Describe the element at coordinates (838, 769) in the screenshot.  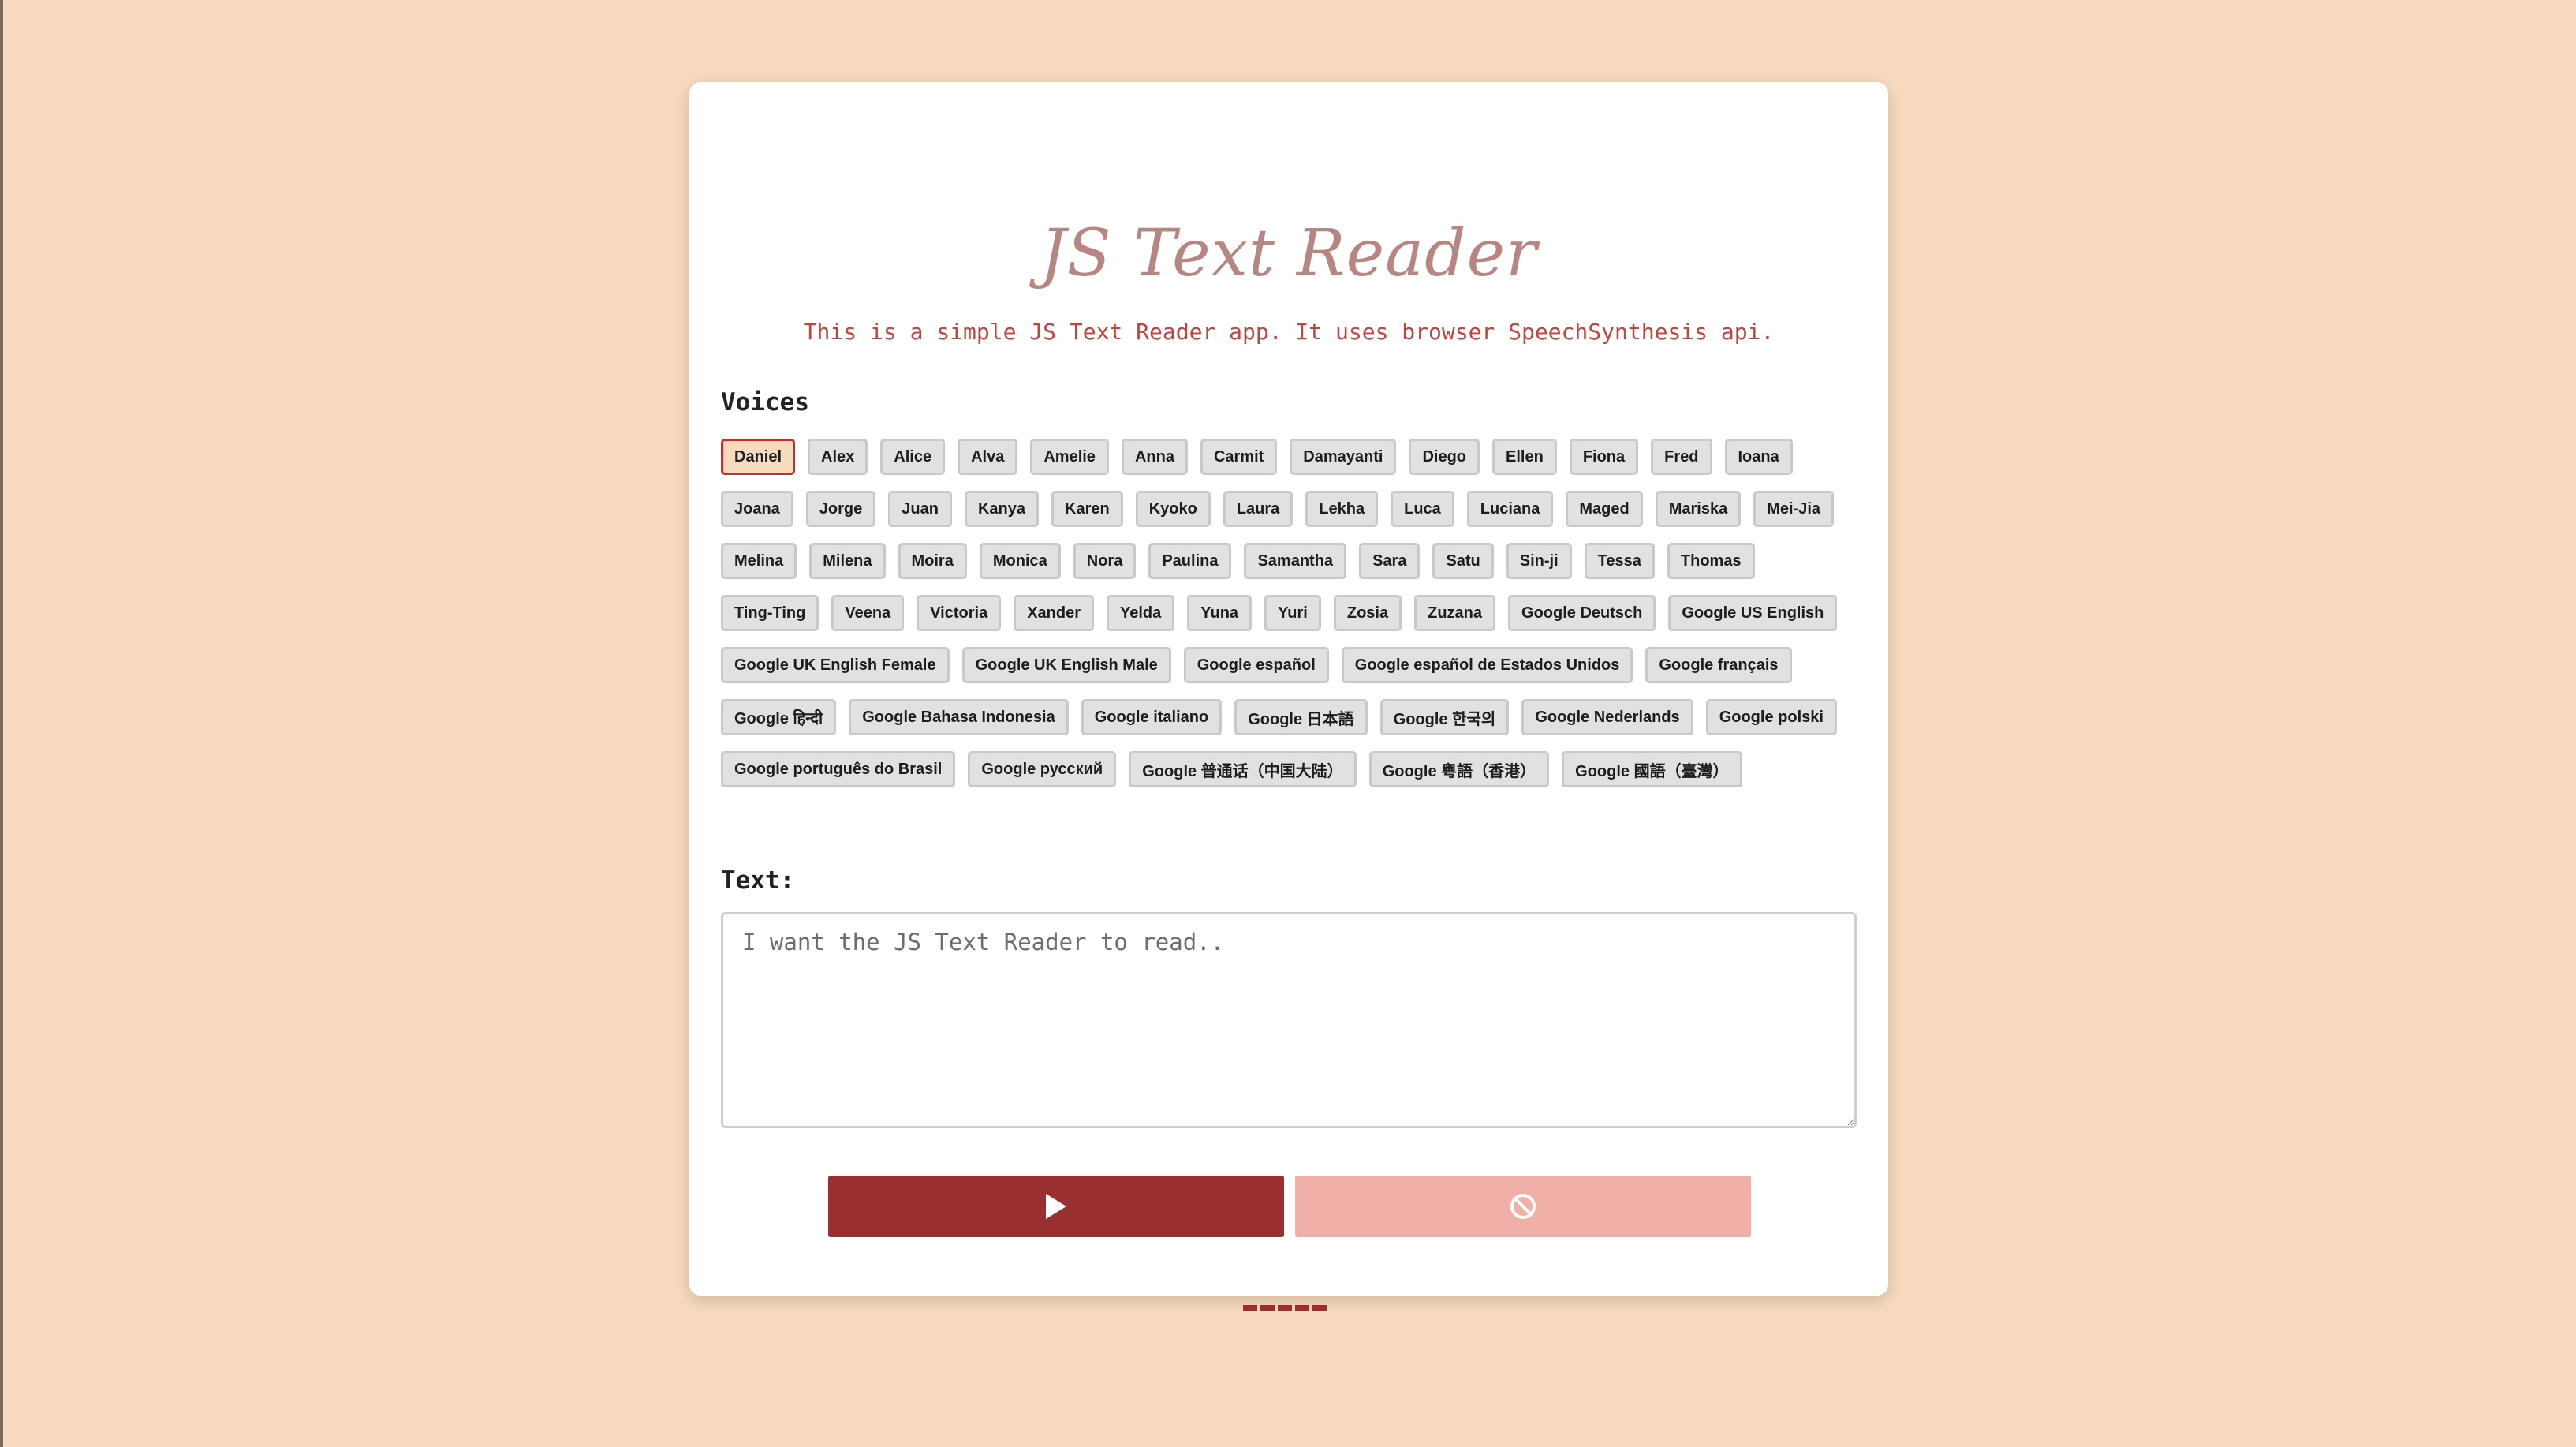
I see `voice-button: Google português do Brasil` at that location.